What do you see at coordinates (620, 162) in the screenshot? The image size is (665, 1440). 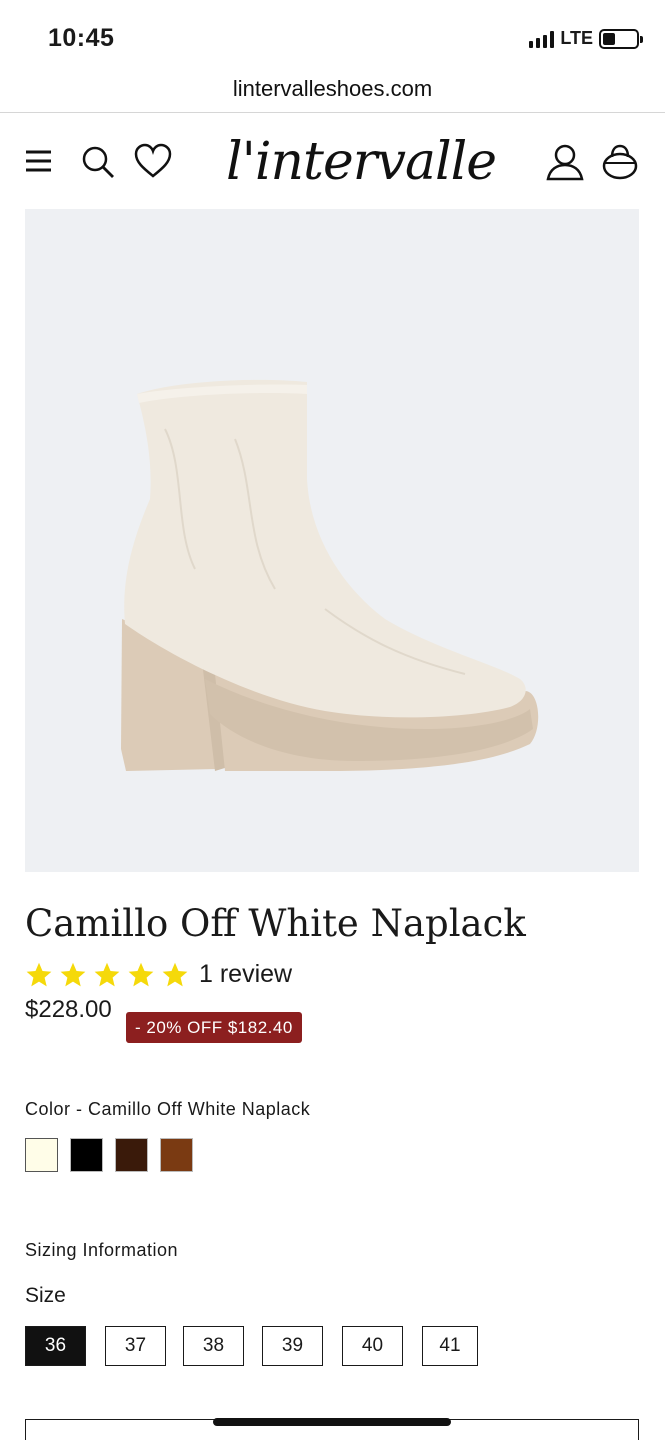 I see `bag-icon` at bounding box center [620, 162].